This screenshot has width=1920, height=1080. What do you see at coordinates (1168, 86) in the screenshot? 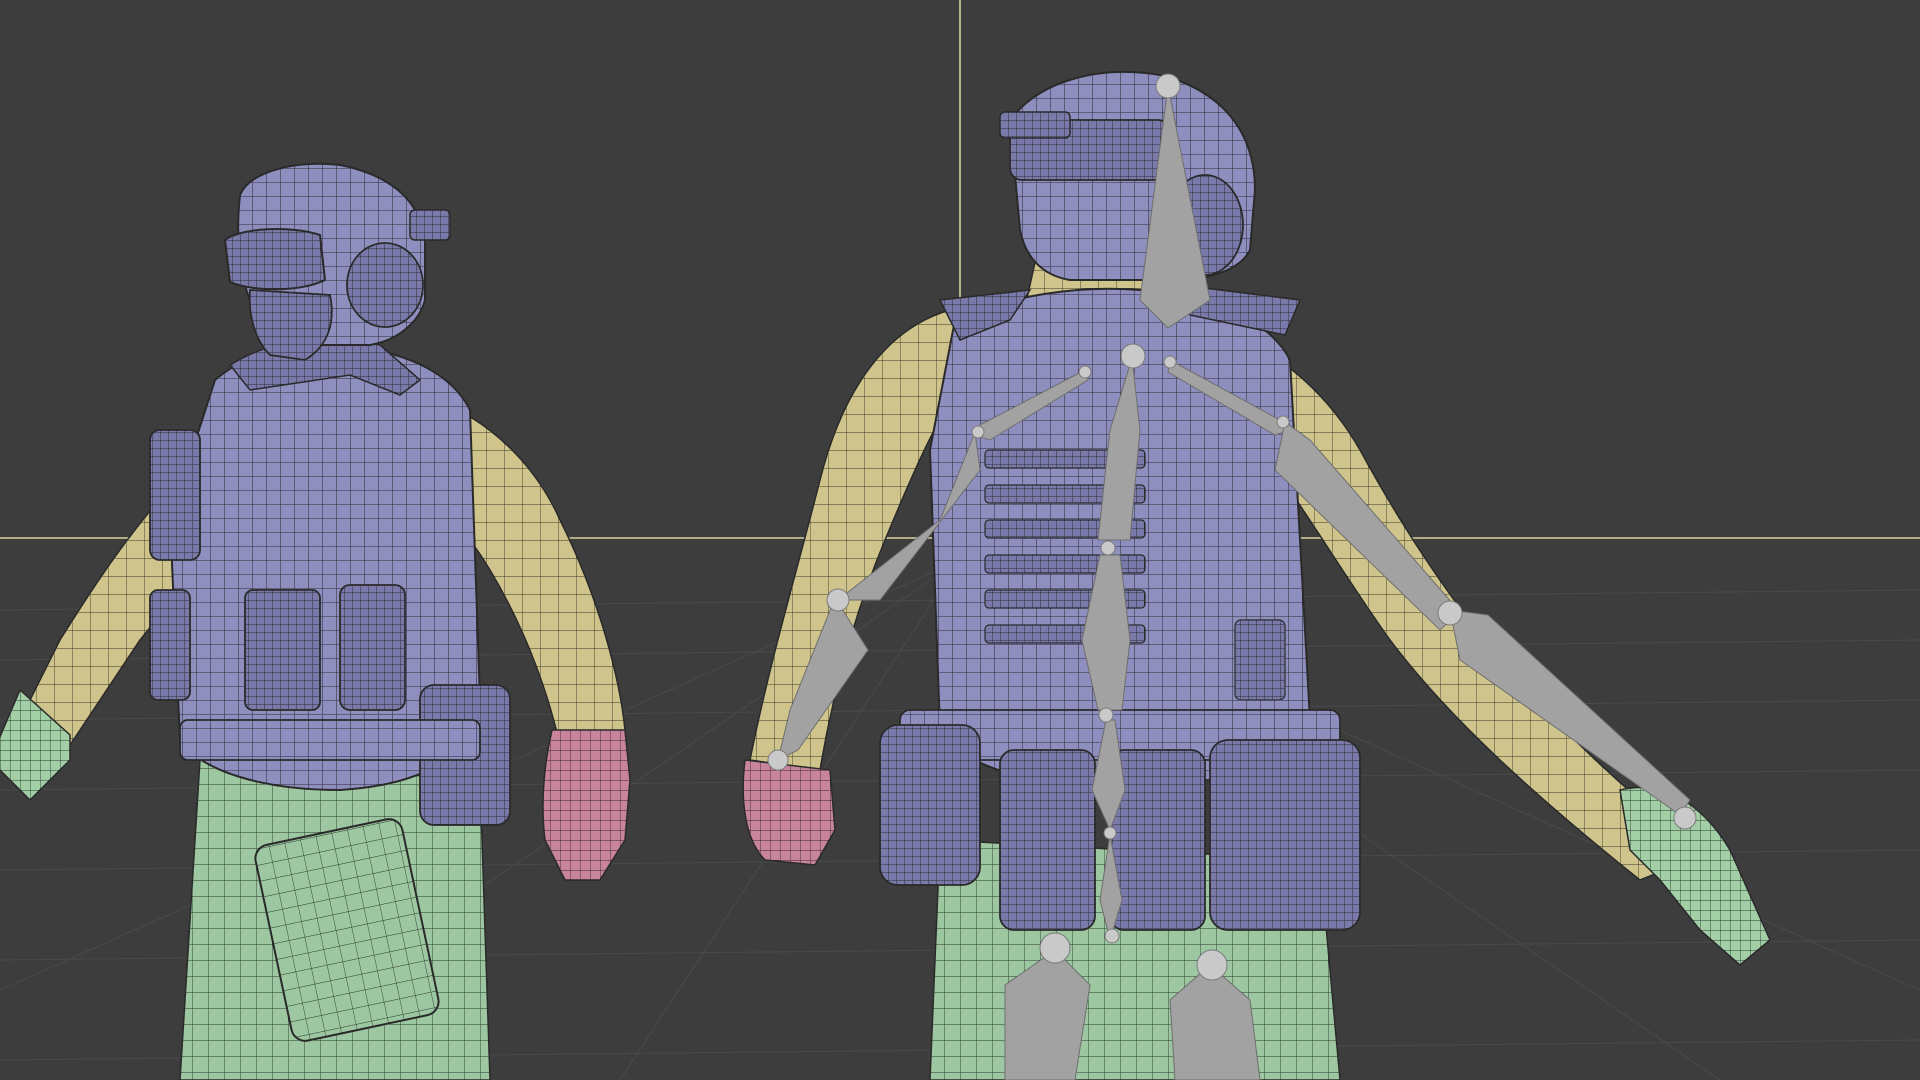
I see `joint-head-tip` at bounding box center [1168, 86].